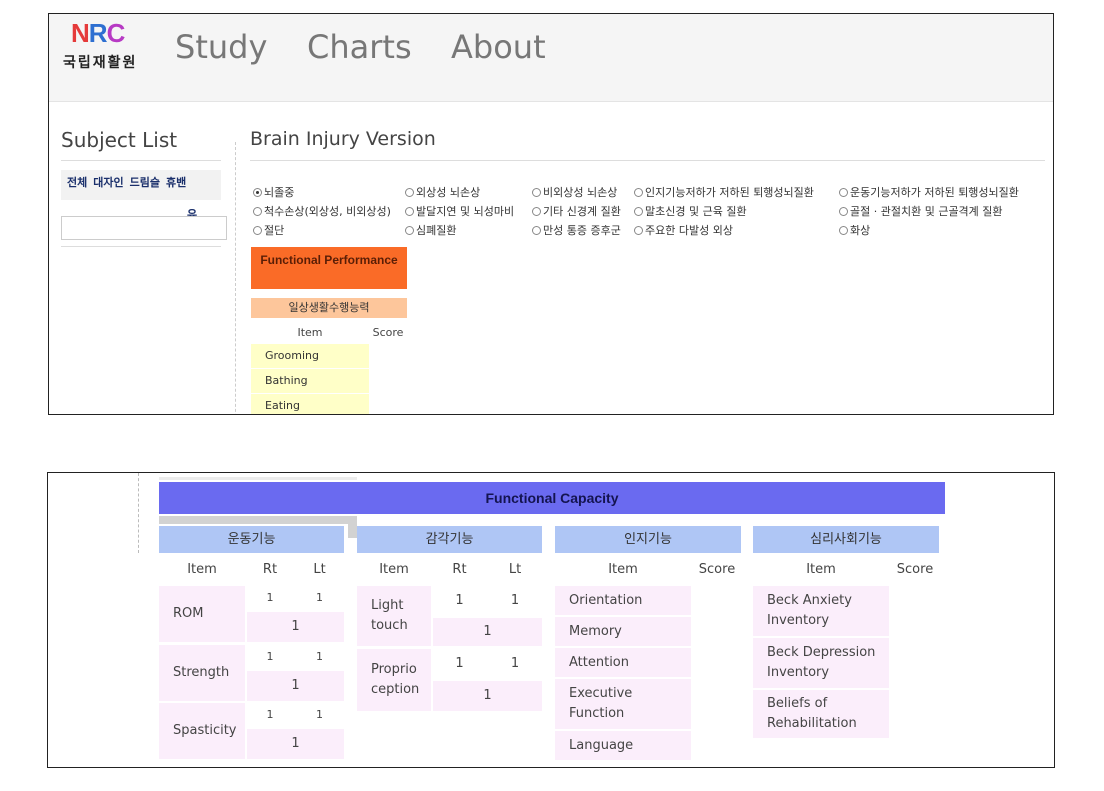 Image resolution: width=1104 pixels, height=791 pixels. I want to click on radio-option: 발달지연 및 뇌성마비, so click(459, 211).